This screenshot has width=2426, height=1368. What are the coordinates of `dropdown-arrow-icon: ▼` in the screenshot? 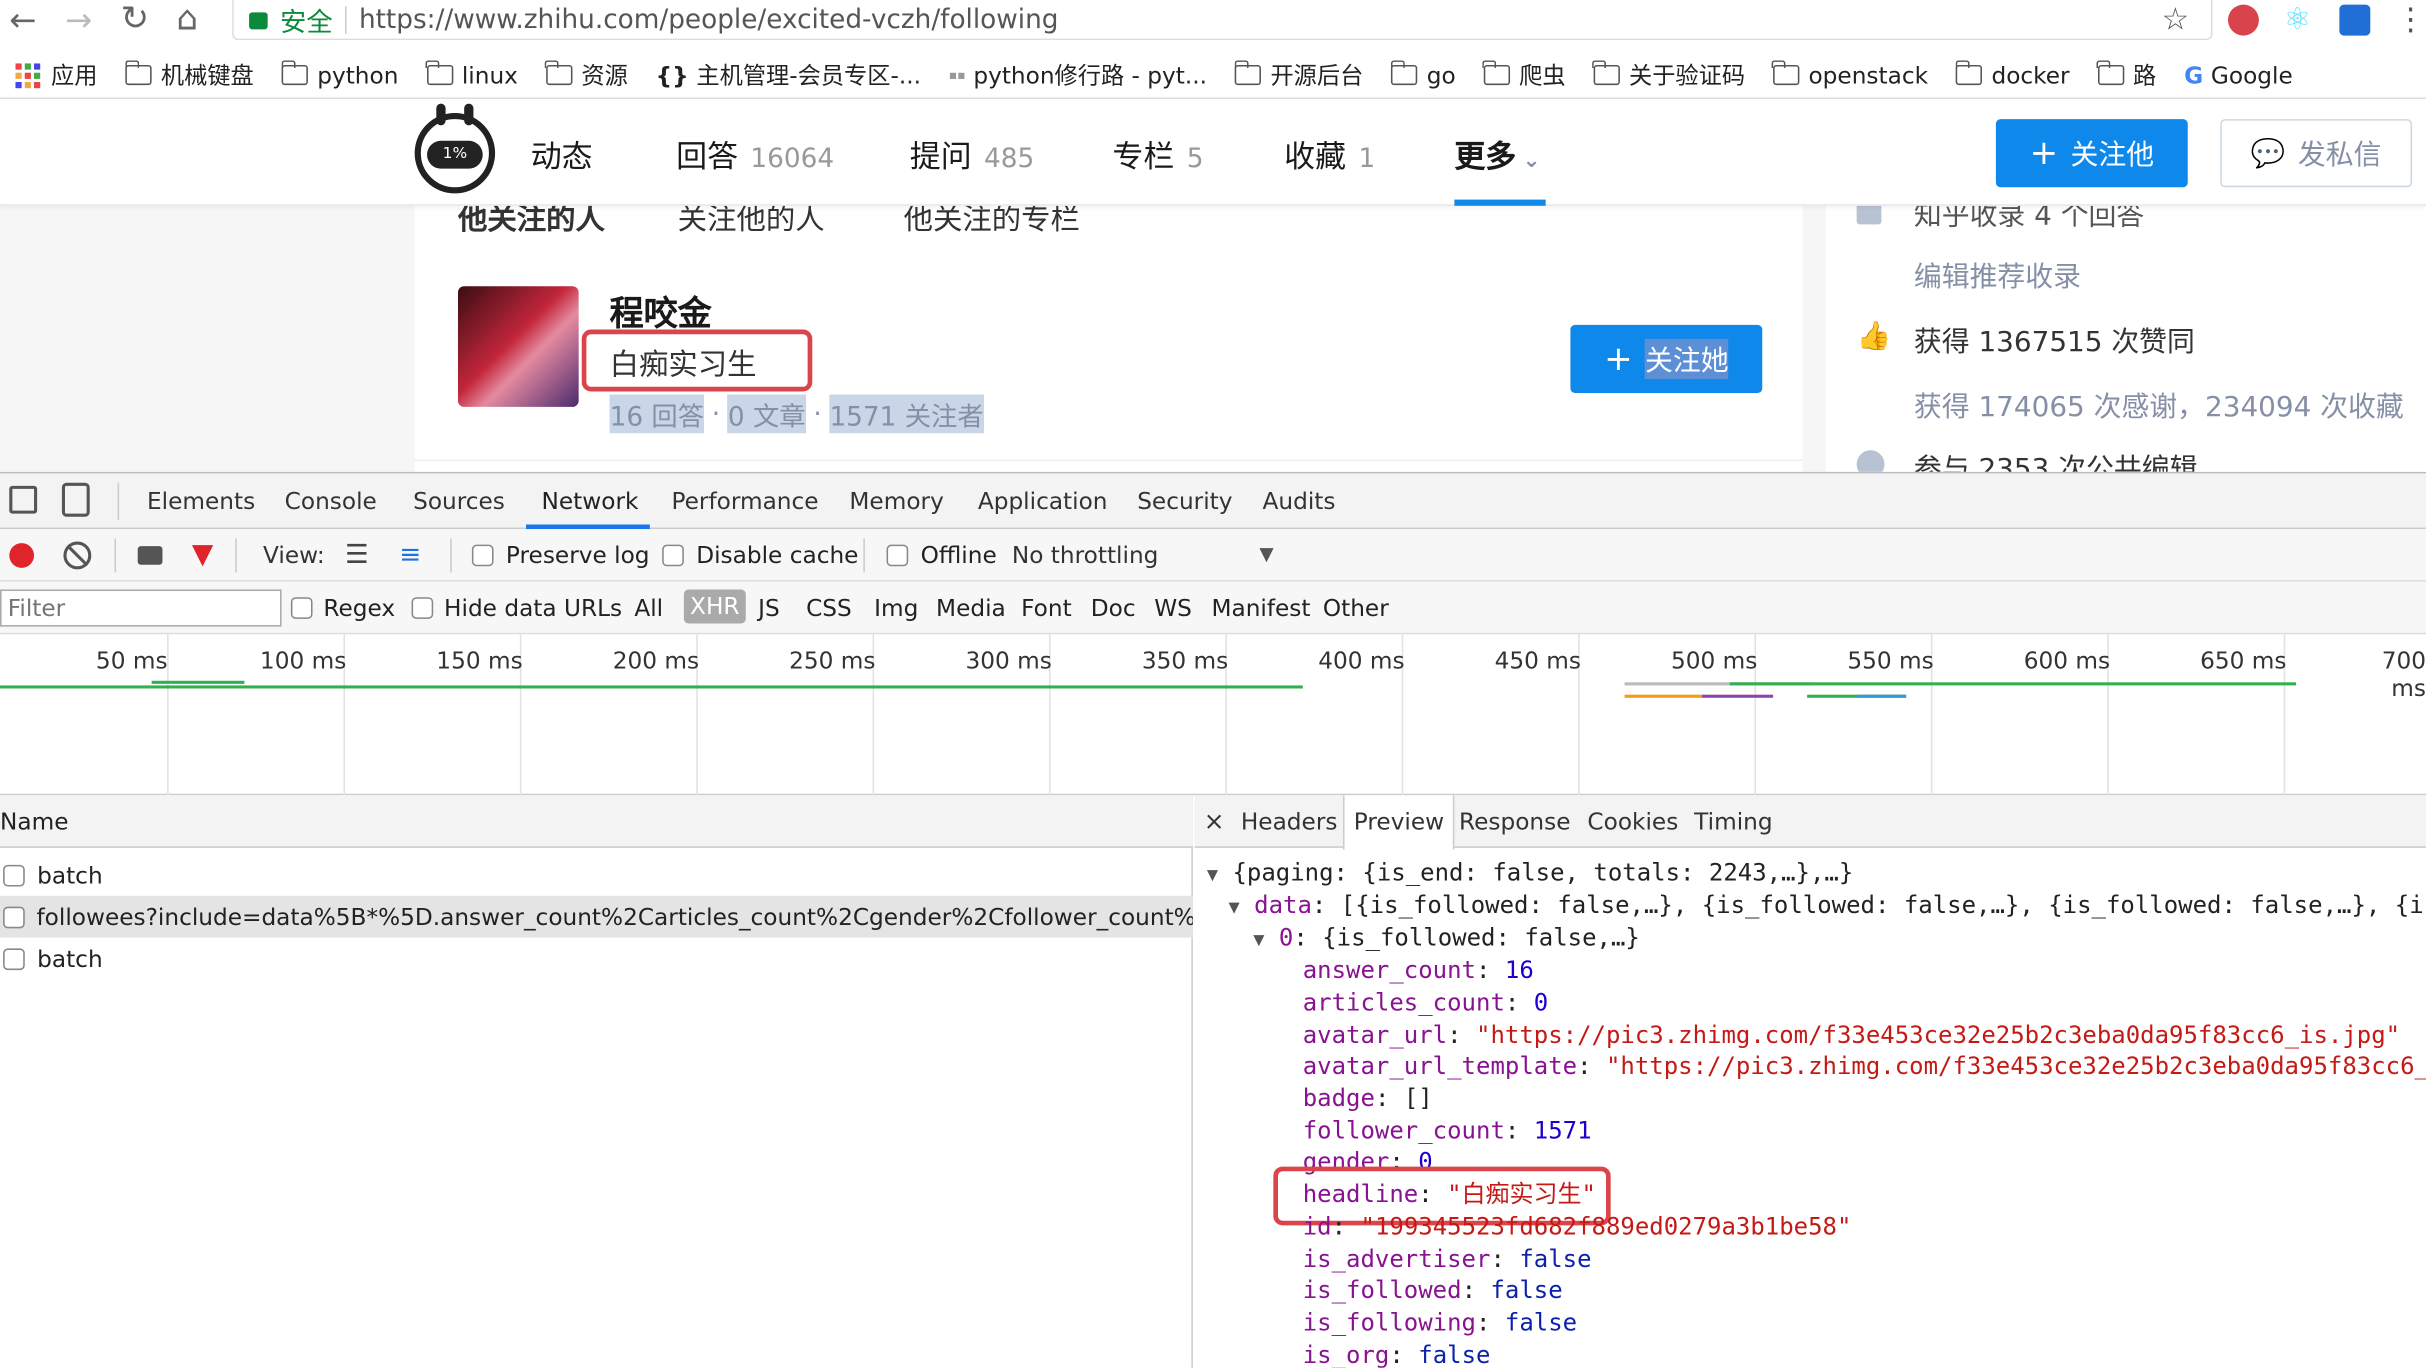 It's located at (1266, 554).